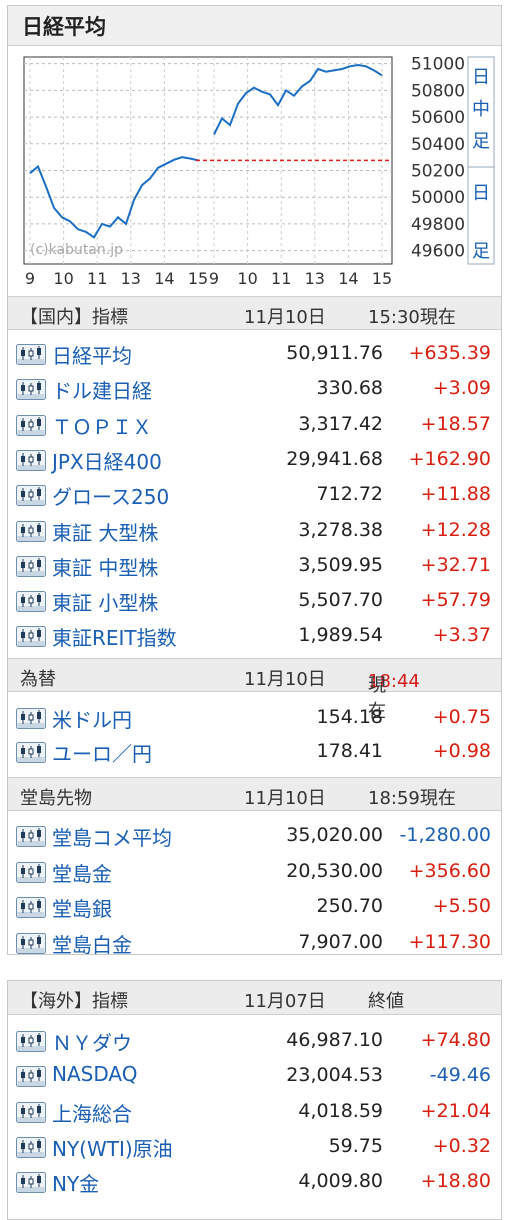  What do you see at coordinates (254, 388) in the screenshot?
I see `domestic-row: ドル建日経 330.68 +3.09` at bounding box center [254, 388].